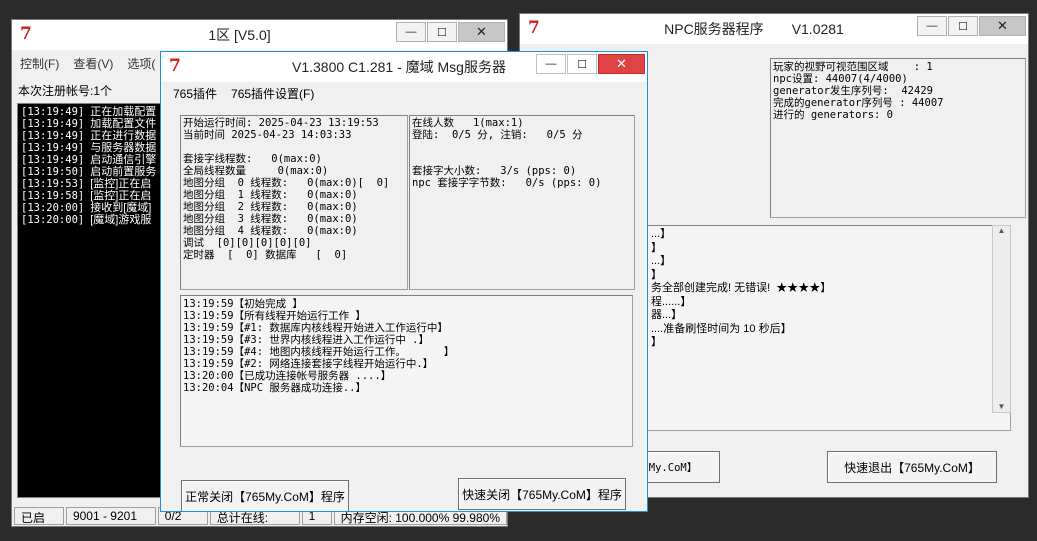 The height and width of the screenshot is (541, 1037). What do you see at coordinates (121, 220) in the screenshot?
I see `log-message: [魔域]游戏服` at bounding box center [121, 220].